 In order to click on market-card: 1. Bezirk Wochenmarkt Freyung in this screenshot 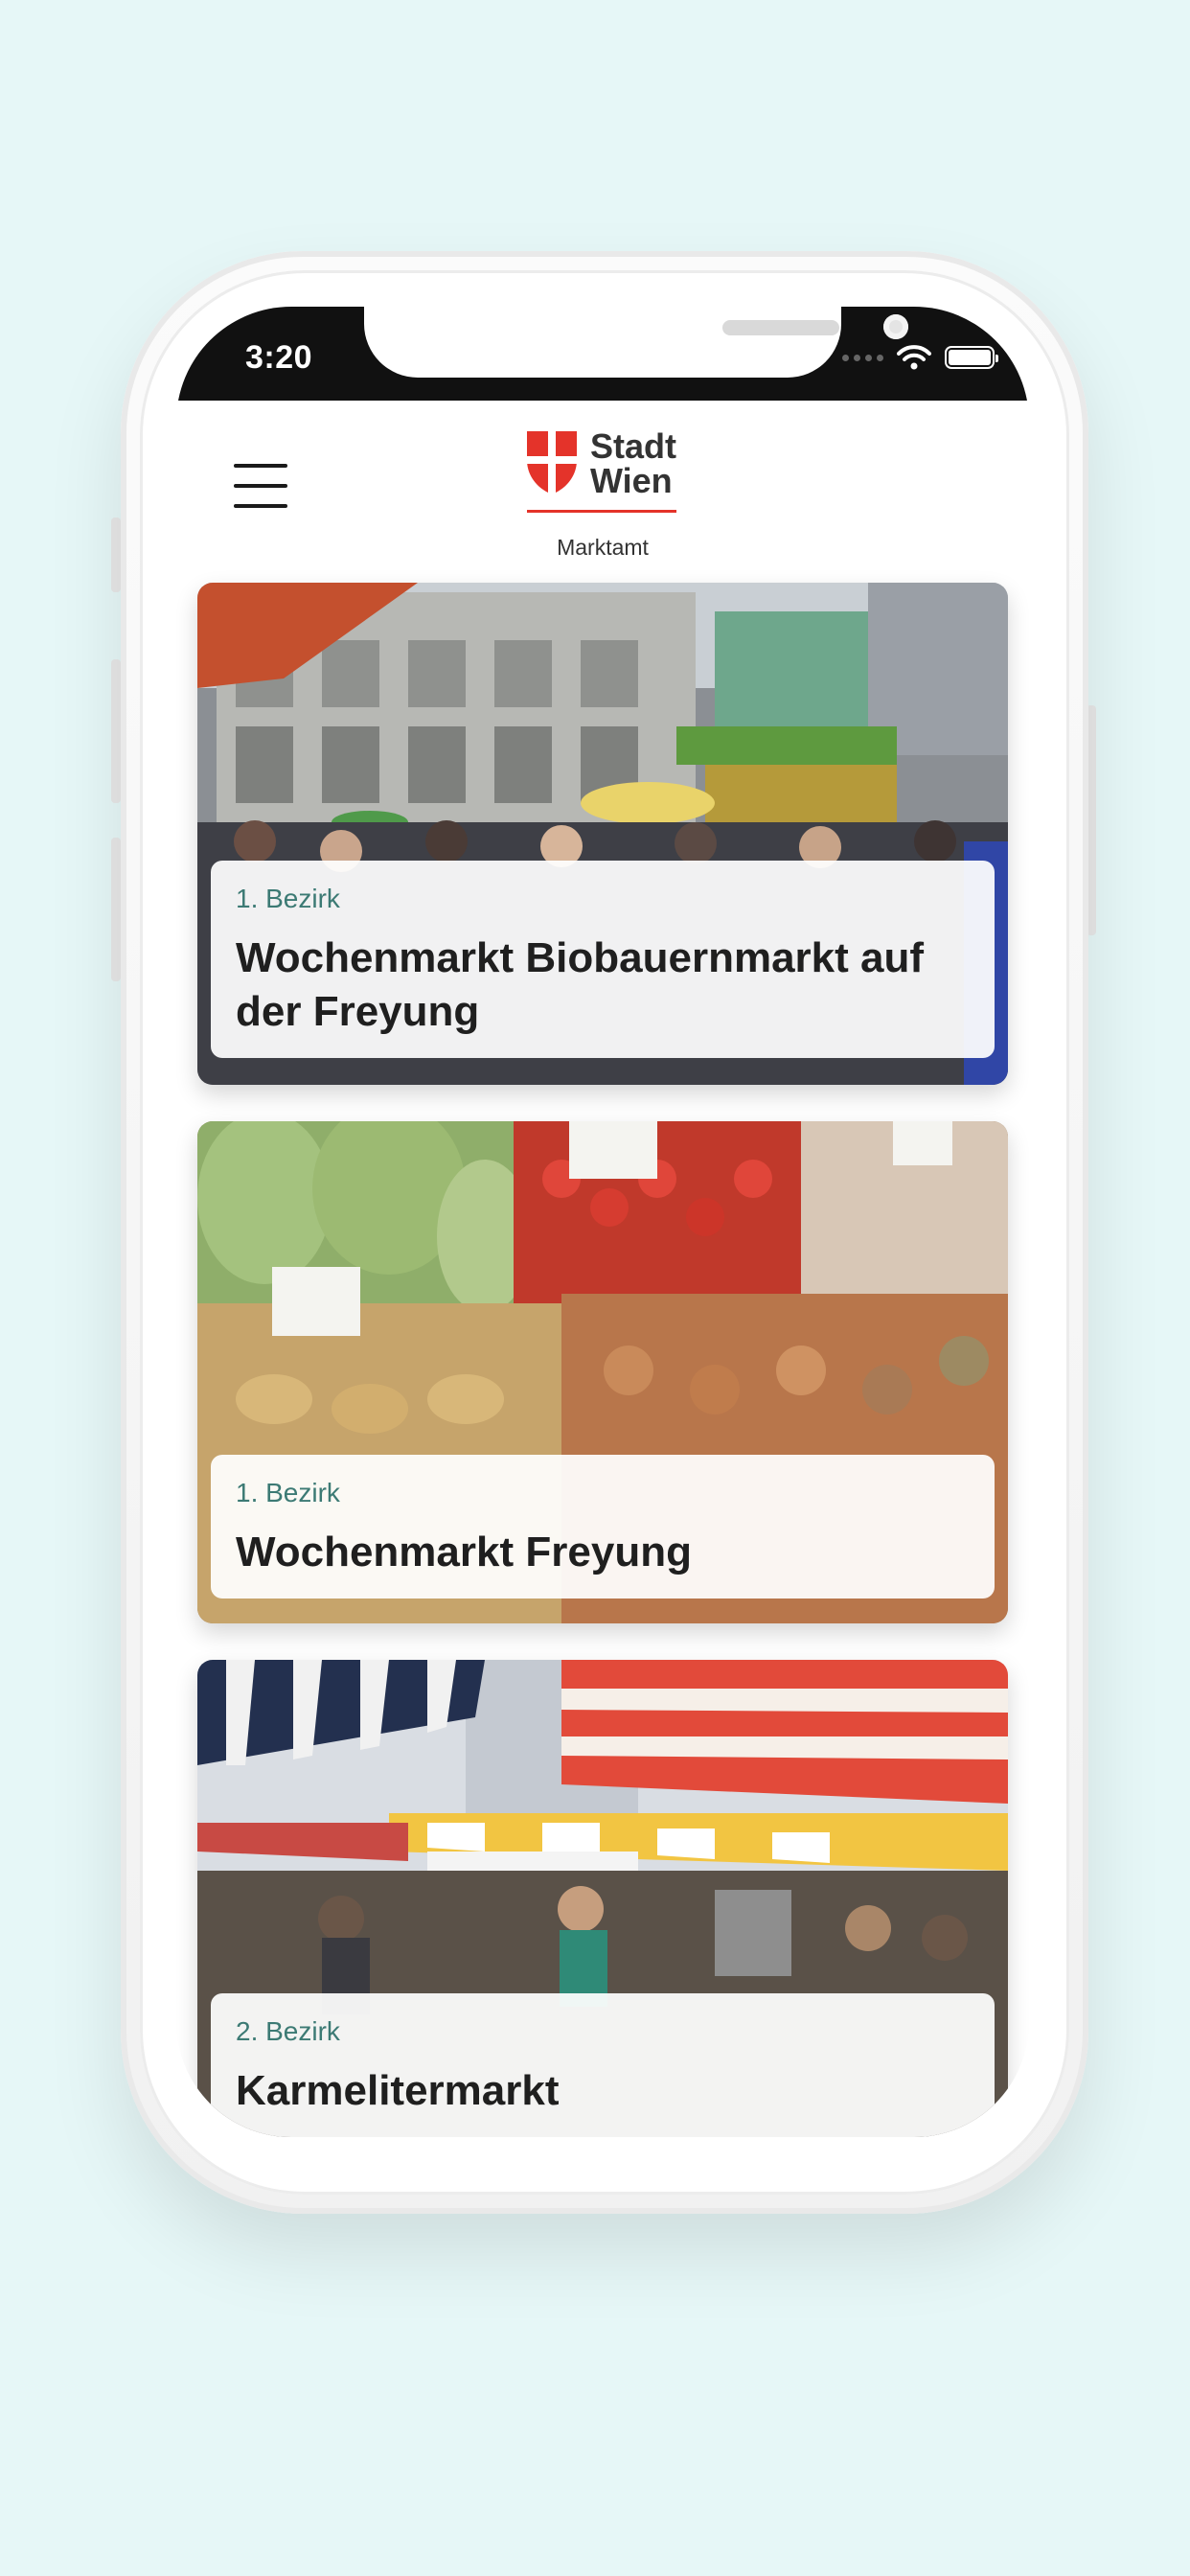, I will do `click(603, 1372)`.